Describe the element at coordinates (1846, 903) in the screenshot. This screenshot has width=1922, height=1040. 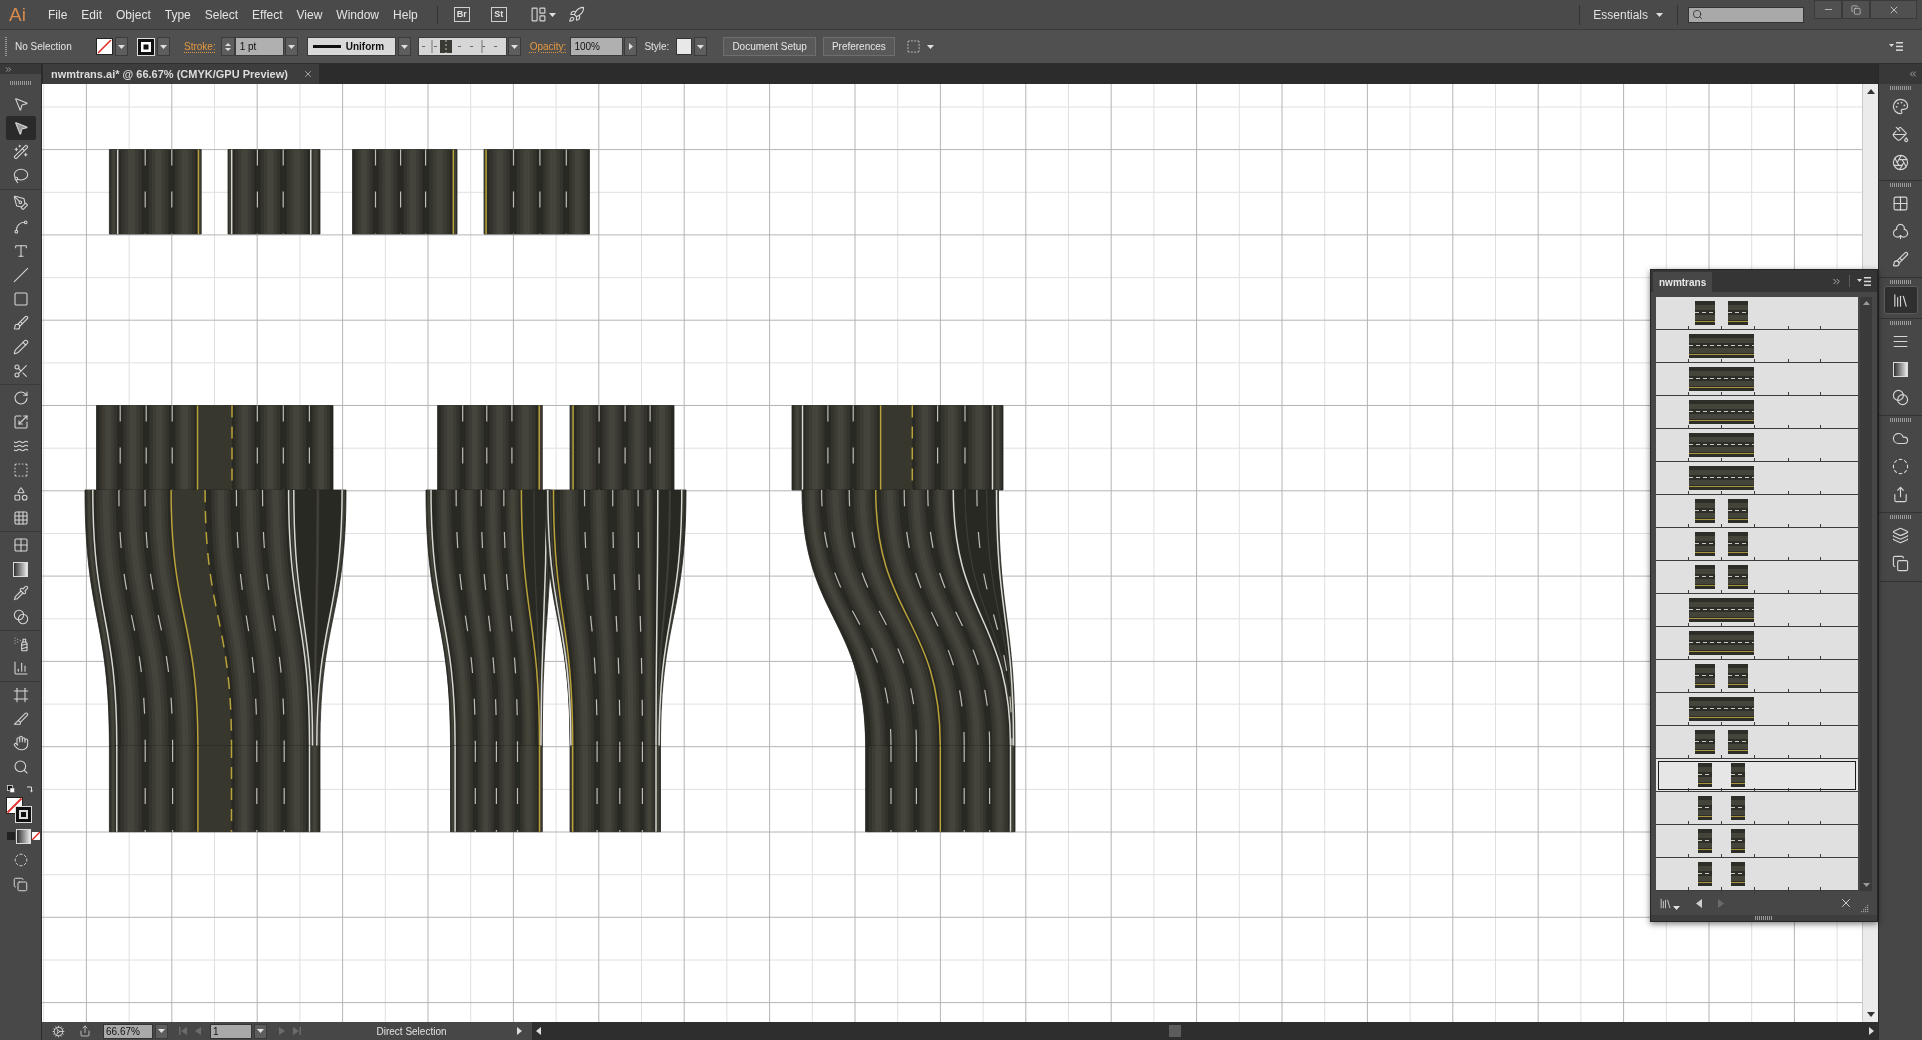
I see `remove-brush-button` at that location.